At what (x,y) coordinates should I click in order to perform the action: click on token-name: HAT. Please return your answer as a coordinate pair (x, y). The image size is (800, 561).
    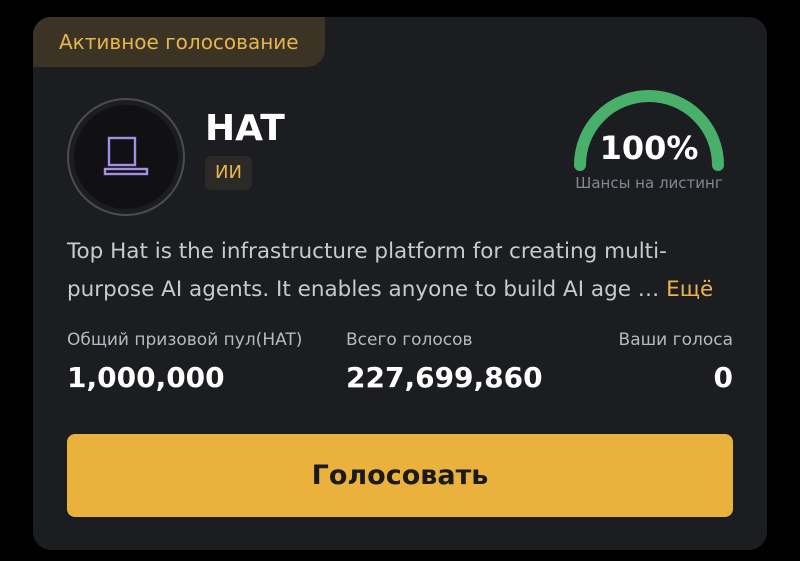
    Looking at the image, I should click on (245, 128).